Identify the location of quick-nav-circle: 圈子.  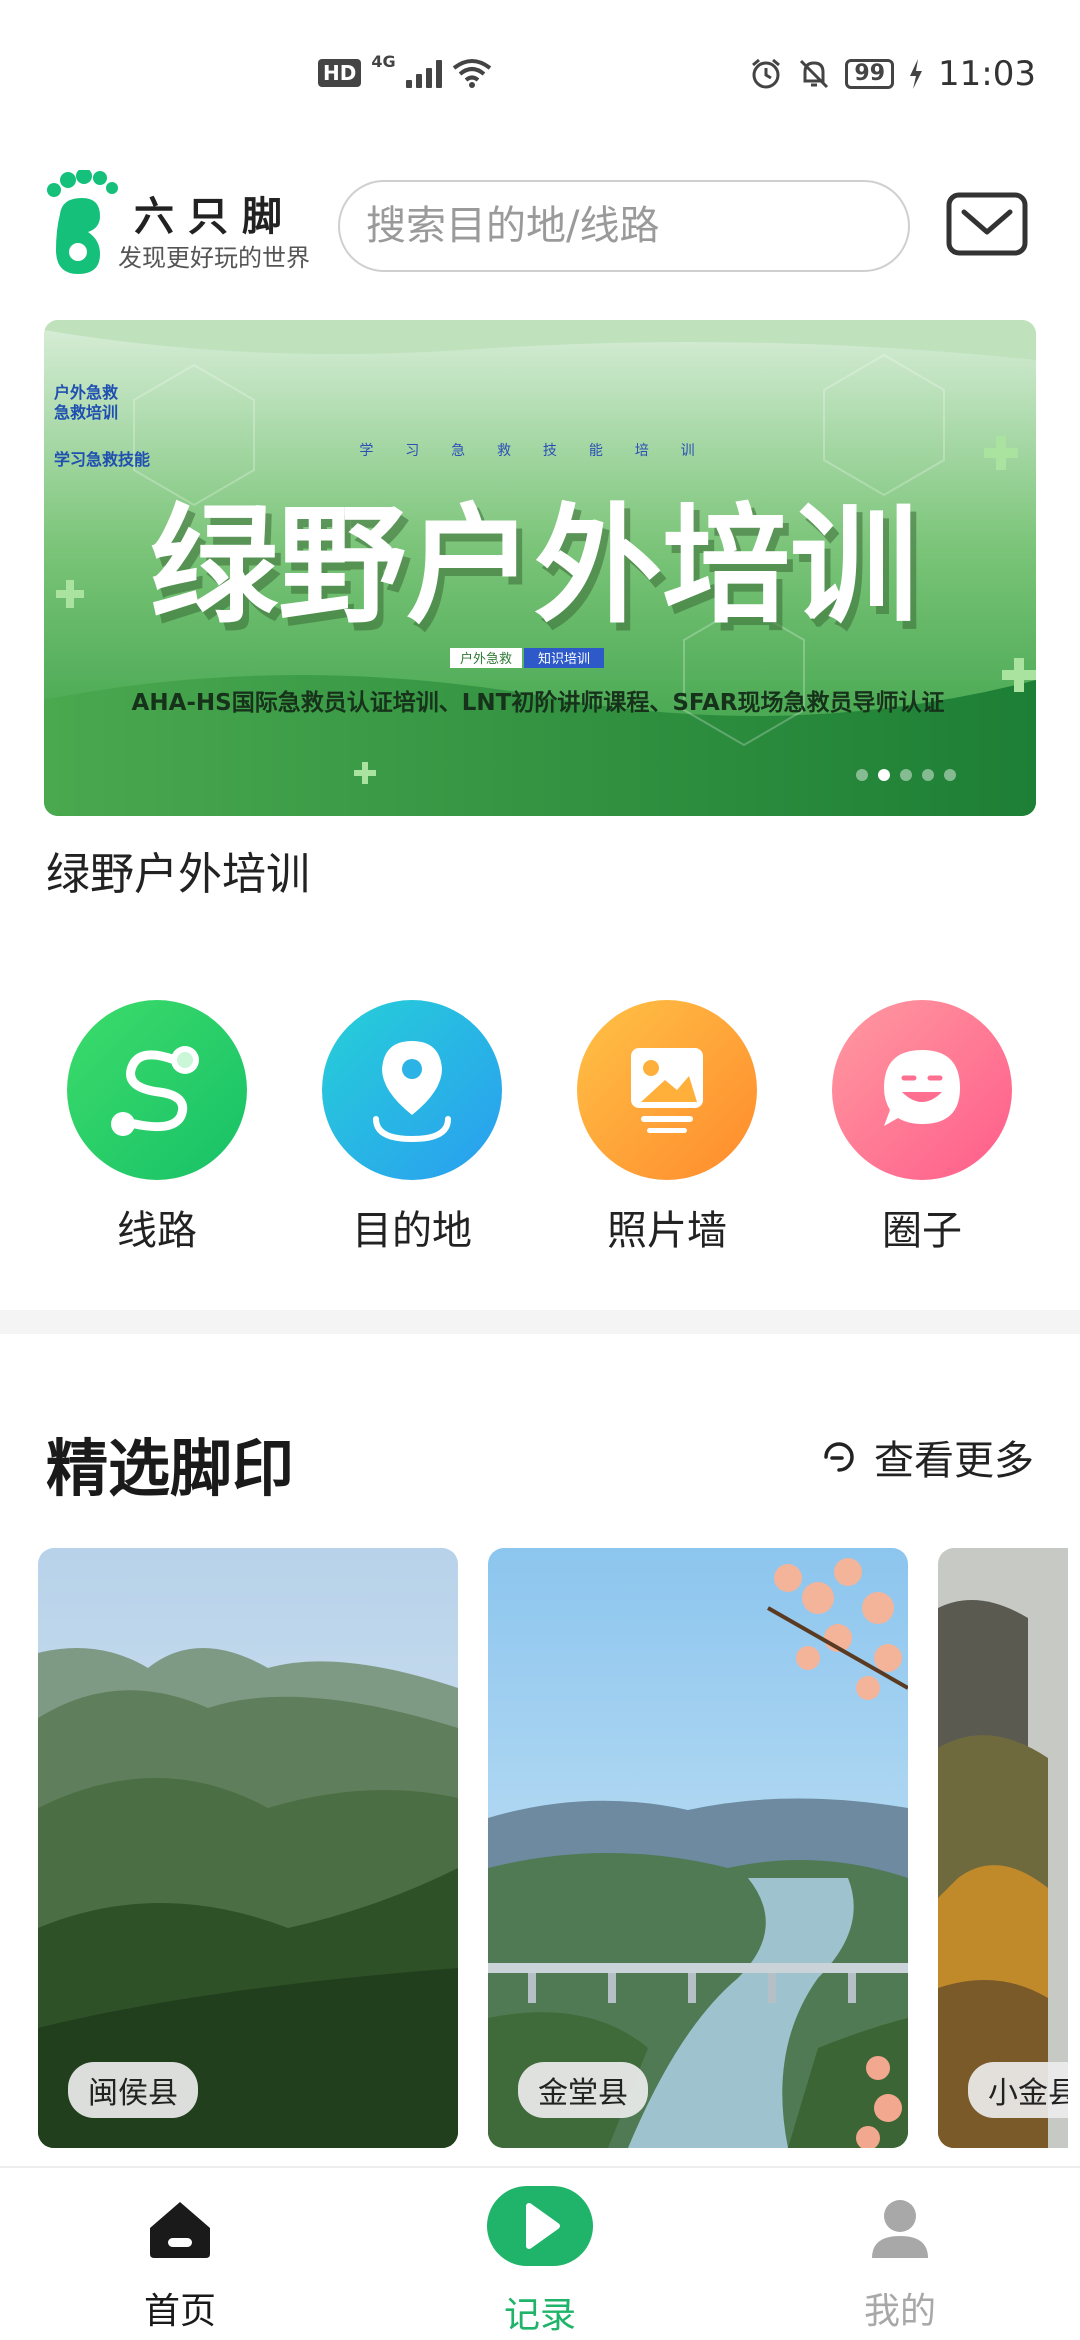
(922, 1128).